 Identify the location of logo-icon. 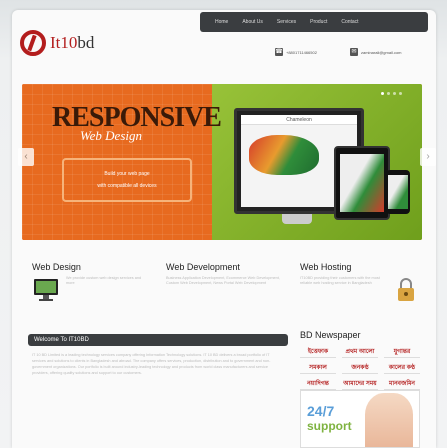
(33, 43).